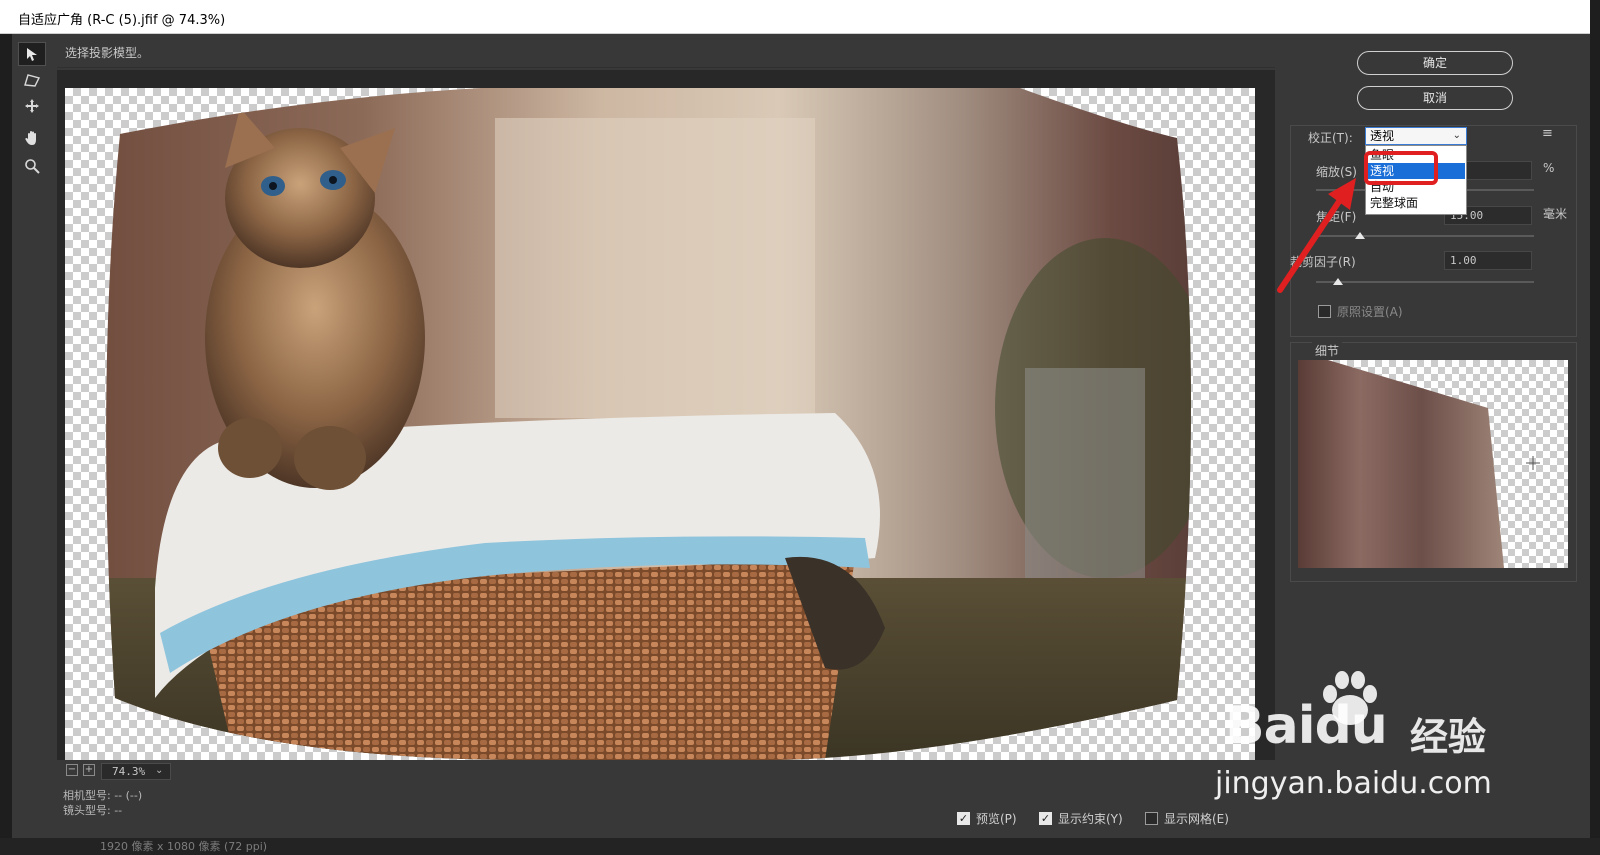 Image resolution: width=1600 pixels, height=855 pixels. Describe the element at coordinates (72, 770) in the screenshot. I see `zoom-out-button: −` at that location.